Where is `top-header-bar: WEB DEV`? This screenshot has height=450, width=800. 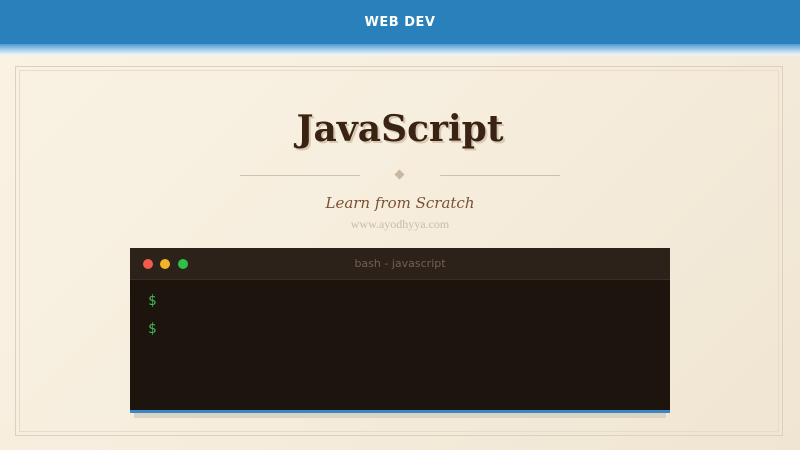 top-header-bar: WEB DEV is located at coordinates (400, 22).